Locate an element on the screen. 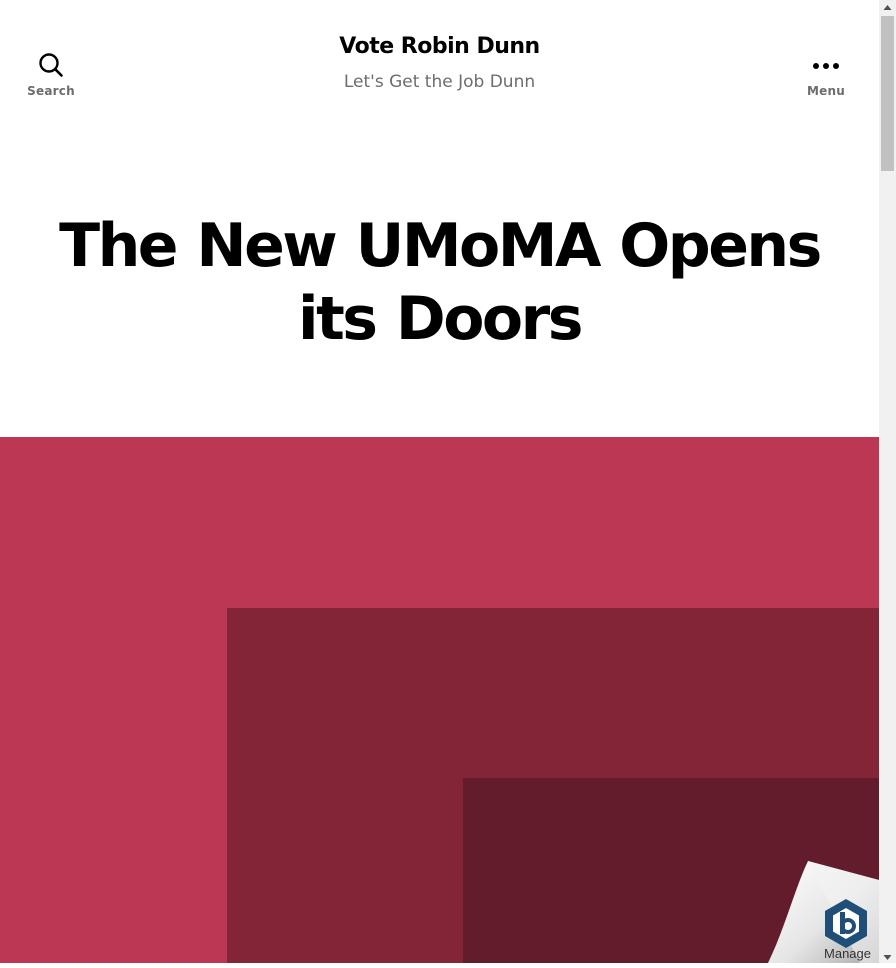 This screenshot has width=896, height=968. manage-widget: Manage is located at coordinates (819, 910).